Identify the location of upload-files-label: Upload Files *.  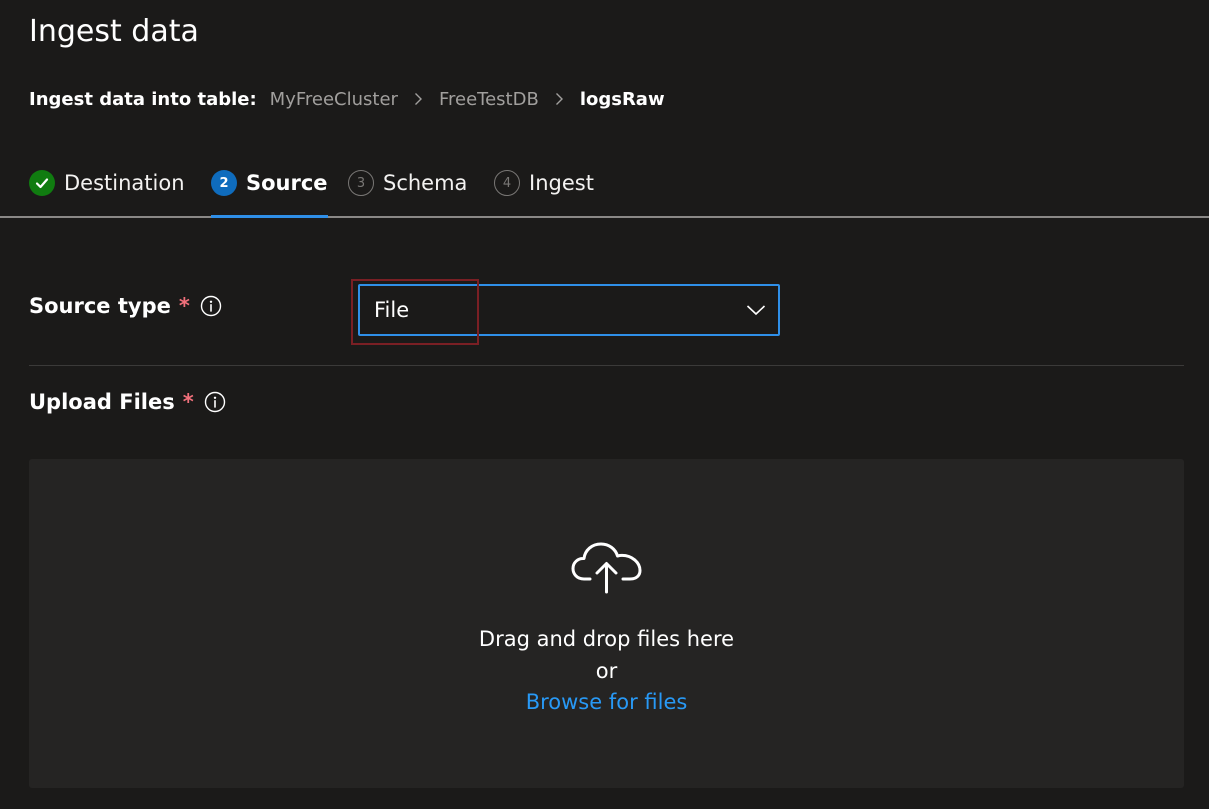
(127, 402).